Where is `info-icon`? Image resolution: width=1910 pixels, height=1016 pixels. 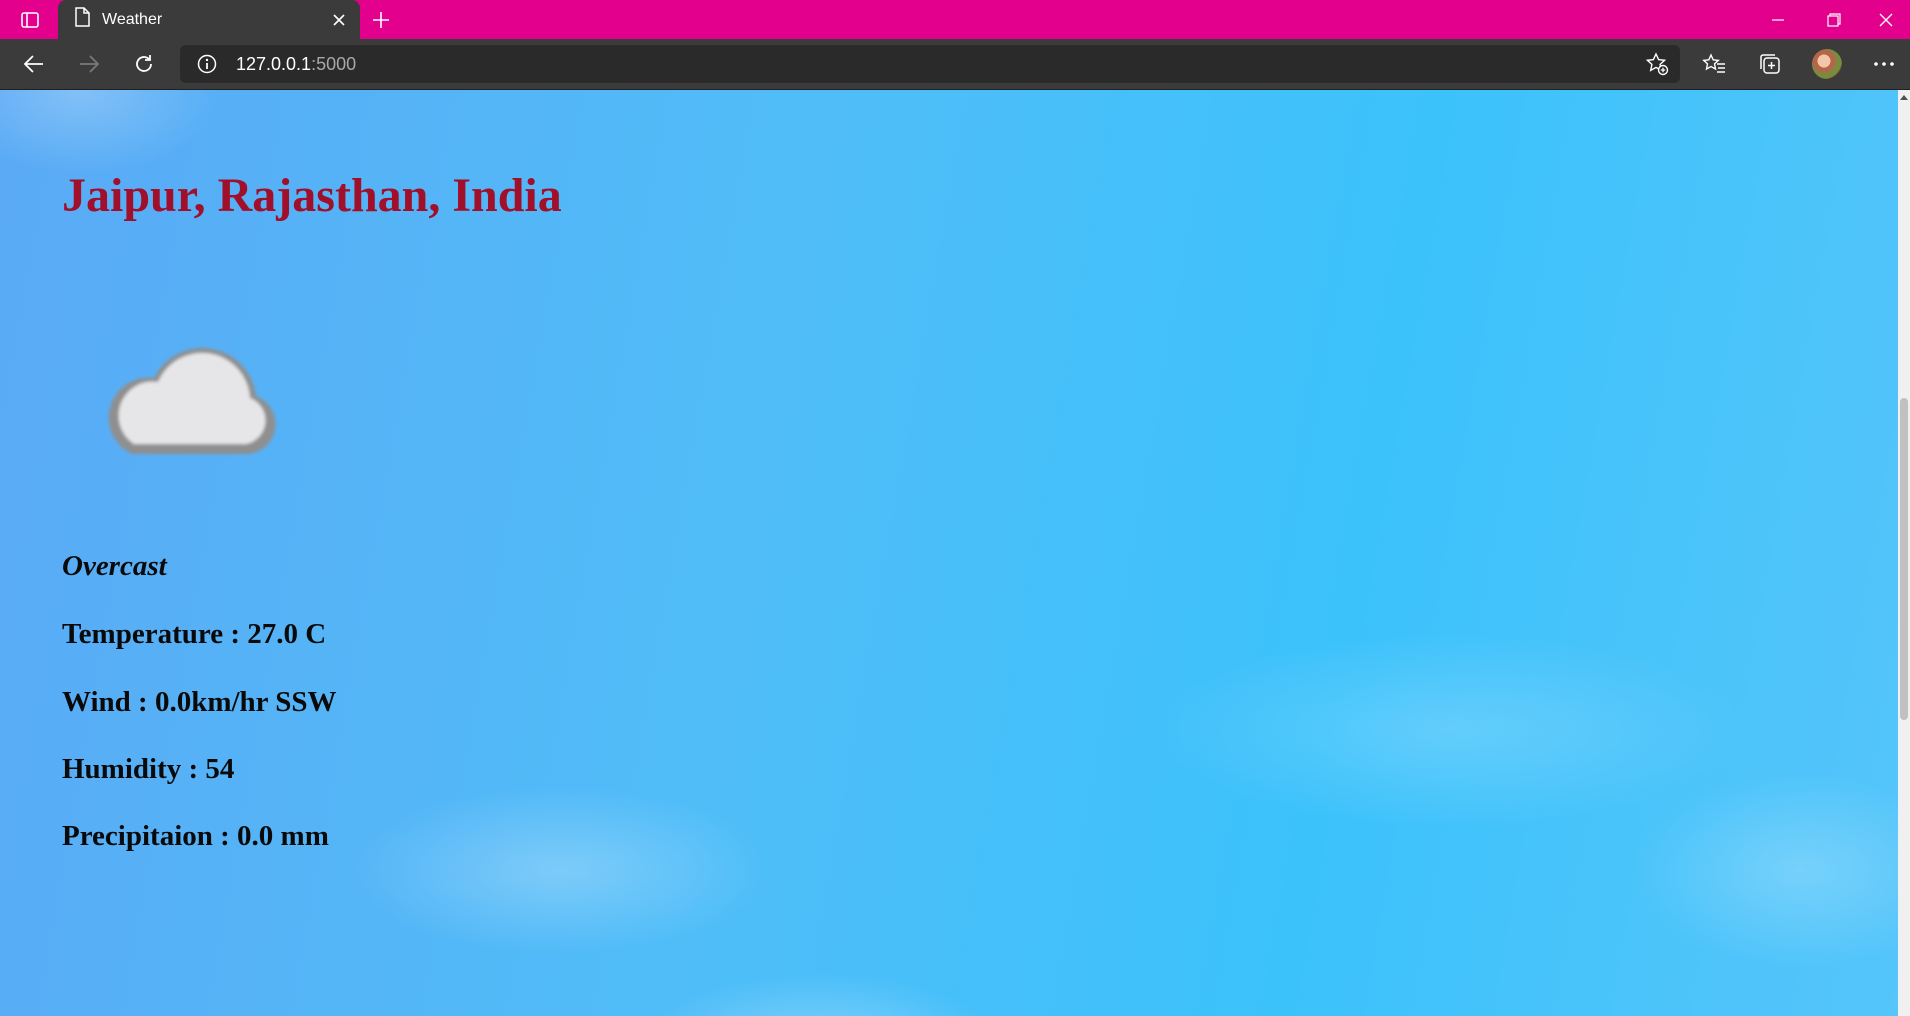
info-icon is located at coordinates (207, 64).